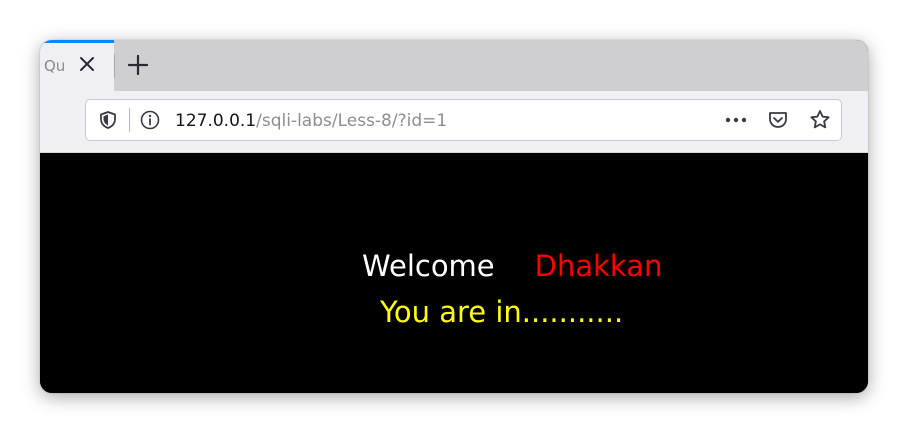 The height and width of the screenshot is (433, 908). What do you see at coordinates (216, 121) in the screenshot?
I see `url-host: 127.0.0.1` at bounding box center [216, 121].